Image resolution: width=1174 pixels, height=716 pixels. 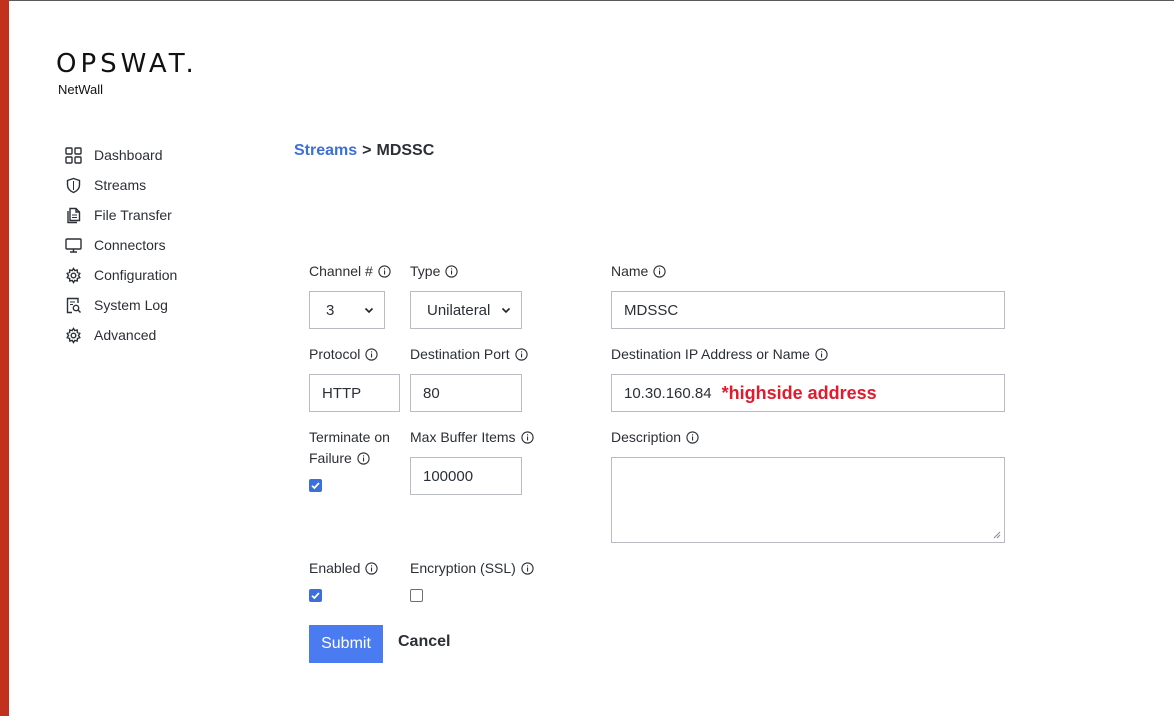 I want to click on name-label: Name, so click(x=639, y=271).